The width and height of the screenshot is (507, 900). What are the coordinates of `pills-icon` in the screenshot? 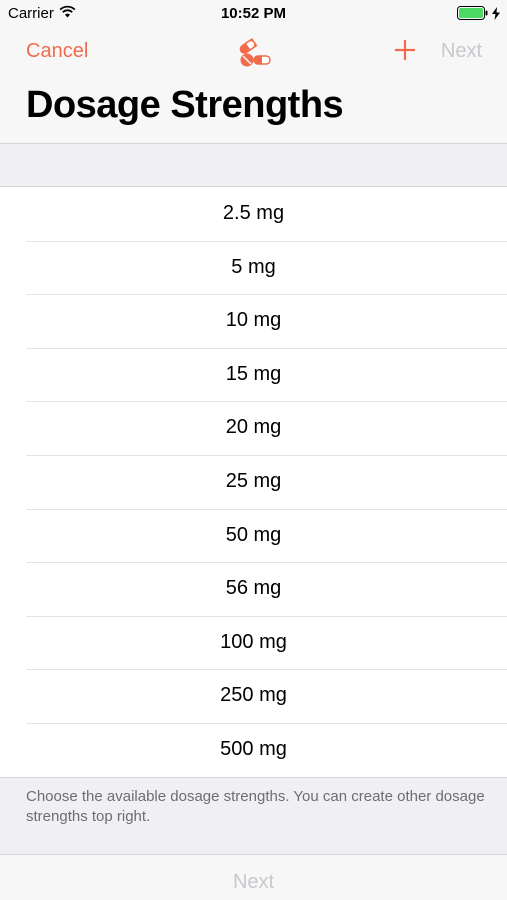 It's located at (254, 52).